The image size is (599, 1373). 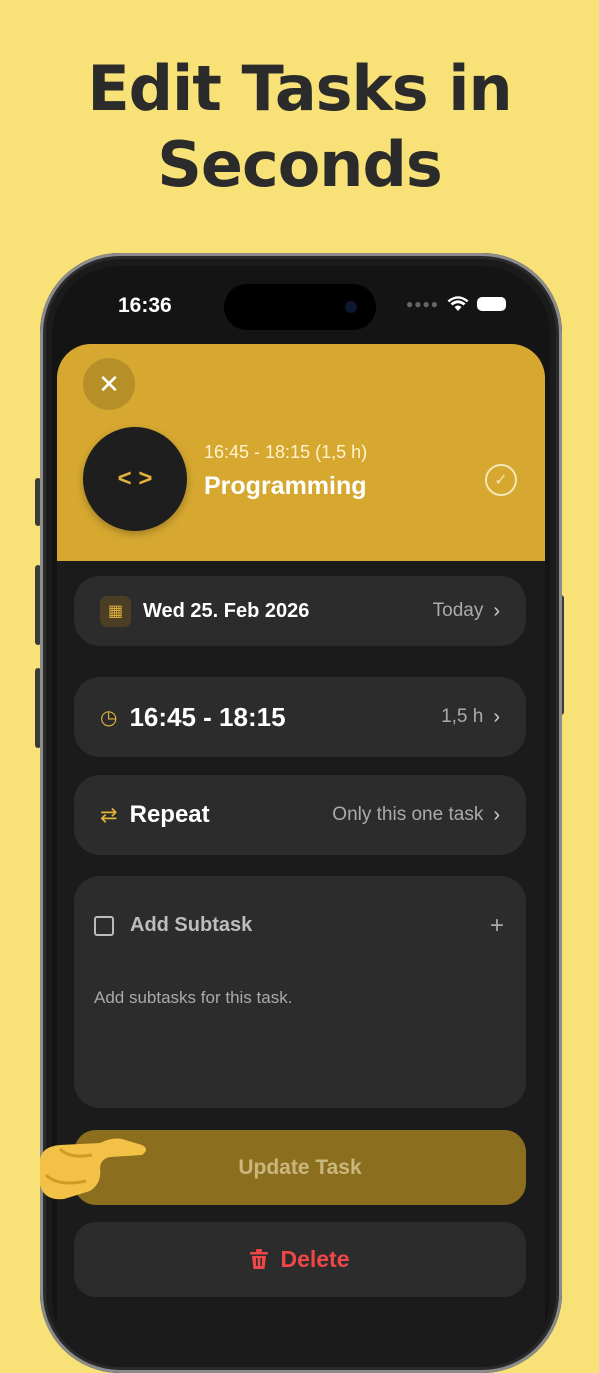 What do you see at coordinates (491, 304) in the screenshot?
I see `battery-icon` at bounding box center [491, 304].